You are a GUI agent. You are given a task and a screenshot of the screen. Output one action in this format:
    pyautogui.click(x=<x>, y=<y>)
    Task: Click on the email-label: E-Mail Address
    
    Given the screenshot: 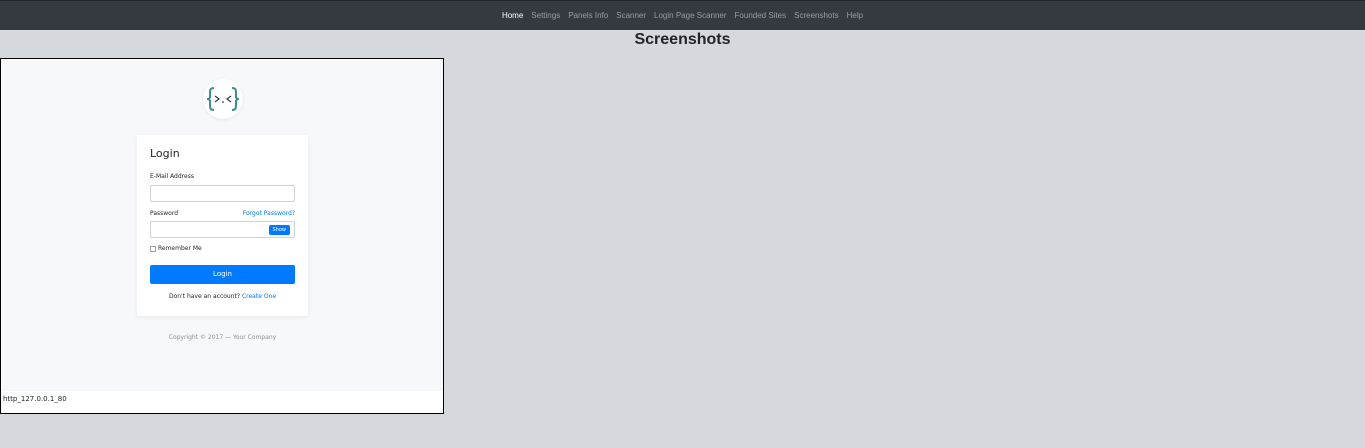 What is the action you would take?
    pyautogui.click(x=172, y=176)
    